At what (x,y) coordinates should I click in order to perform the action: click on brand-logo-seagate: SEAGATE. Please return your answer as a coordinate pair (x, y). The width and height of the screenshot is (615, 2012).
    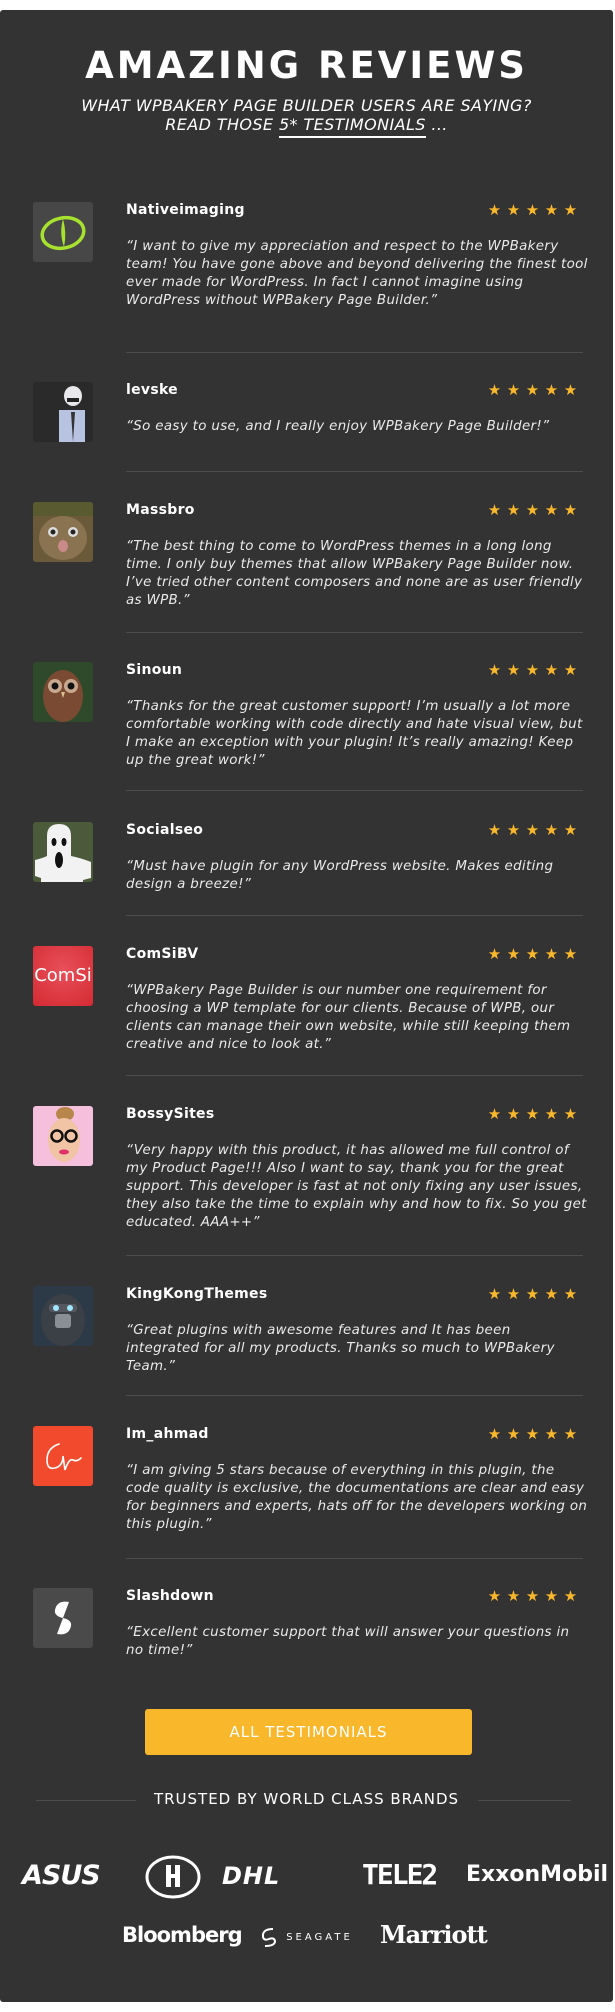
    Looking at the image, I should click on (305, 1937).